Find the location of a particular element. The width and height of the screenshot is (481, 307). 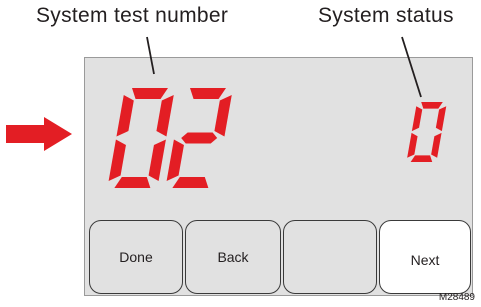

digit-segment-g is located at coordinates (199, 138).